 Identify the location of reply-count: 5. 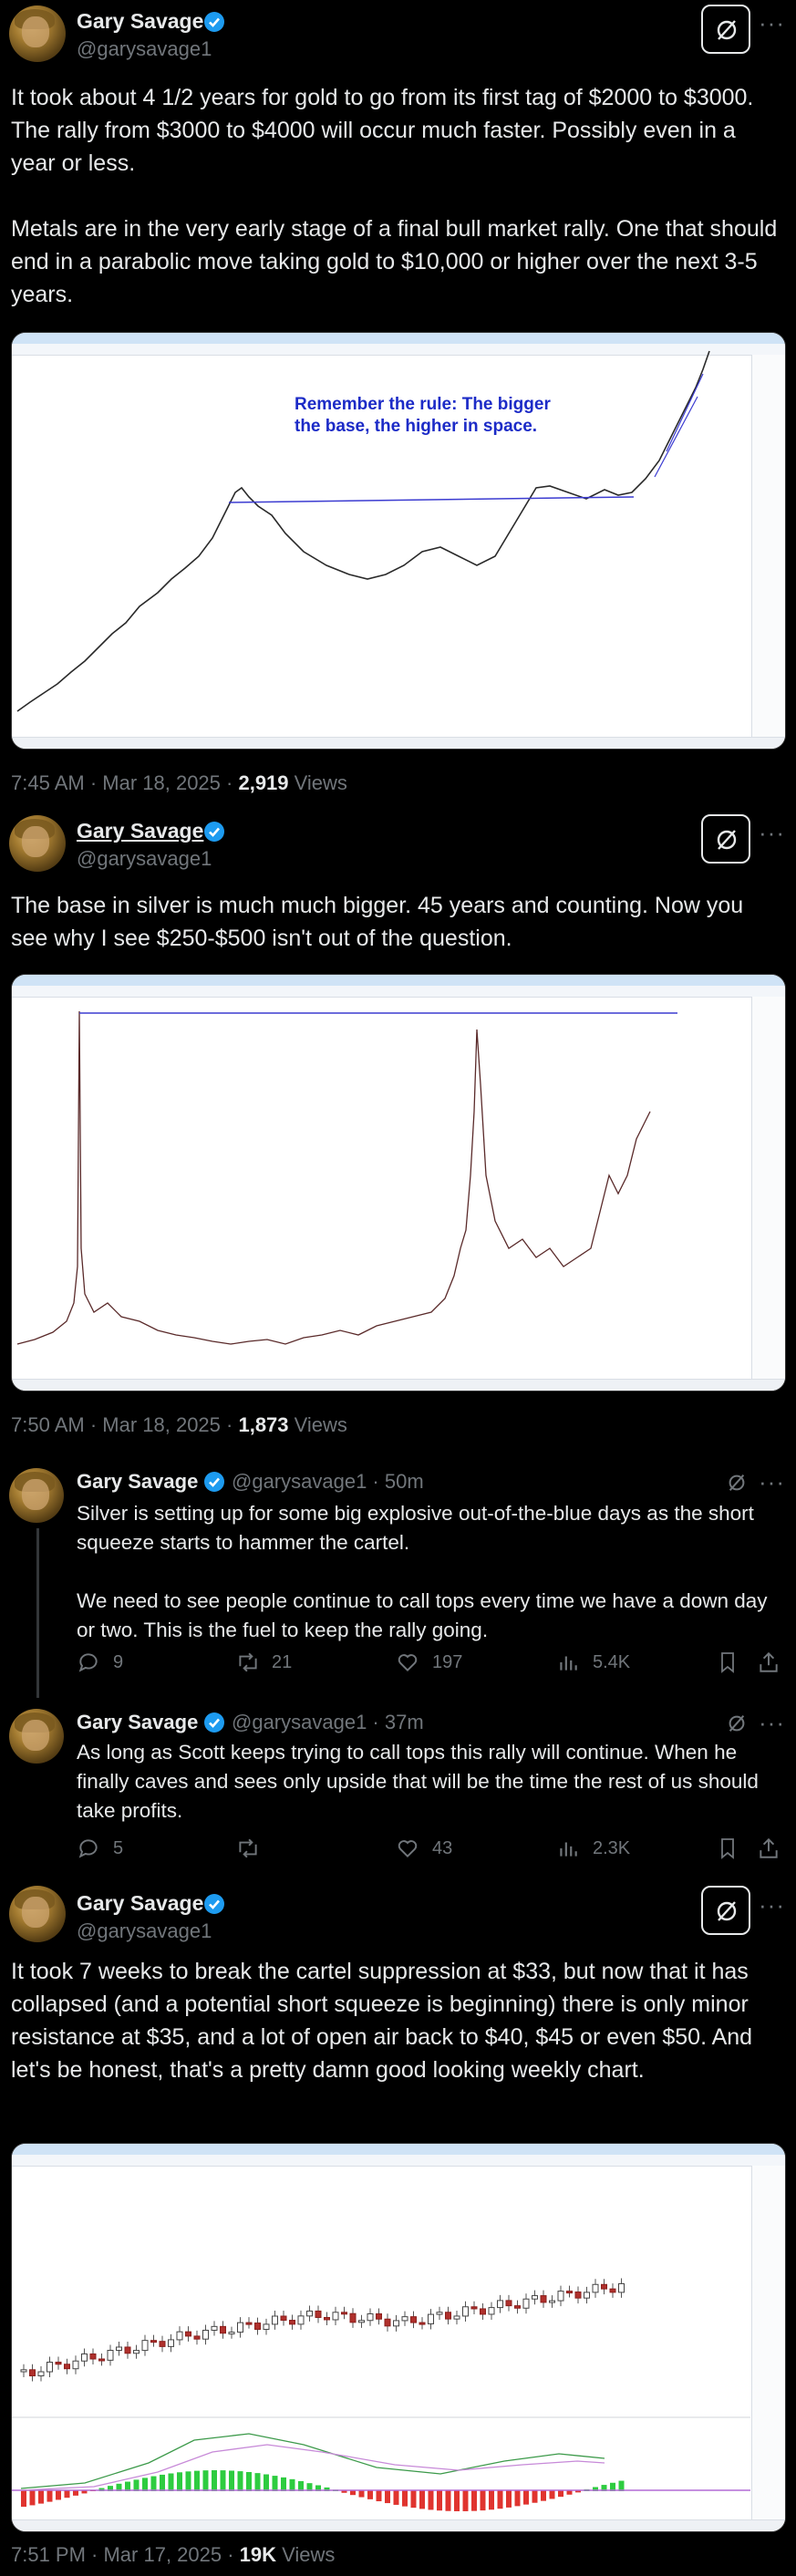
(119, 1848).